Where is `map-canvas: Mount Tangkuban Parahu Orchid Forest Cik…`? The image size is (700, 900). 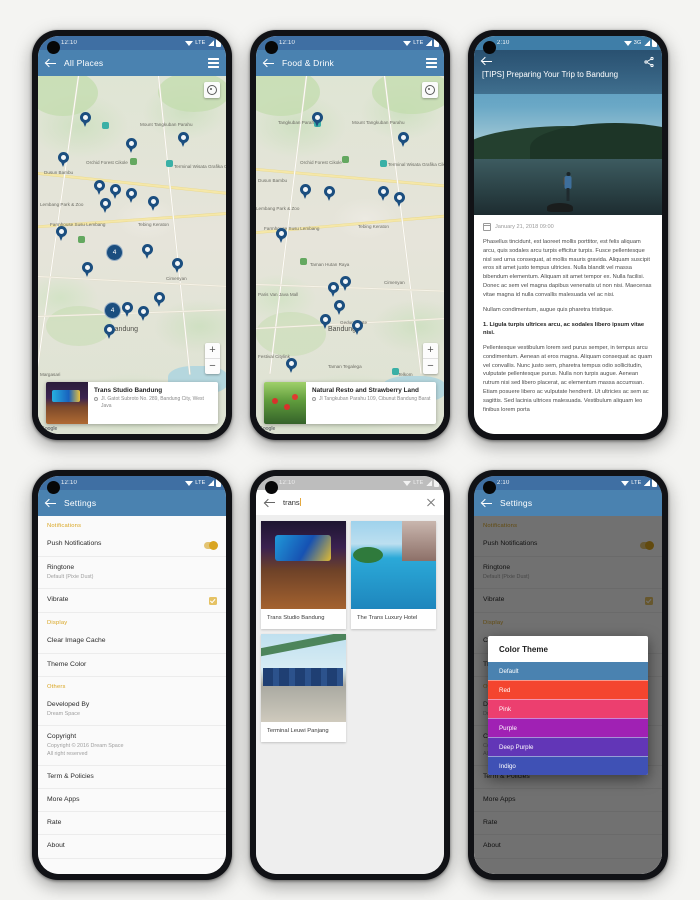
map-canvas: Mount Tangkuban Parahu Orchid Forest Cik… is located at coordinates (132, 255).